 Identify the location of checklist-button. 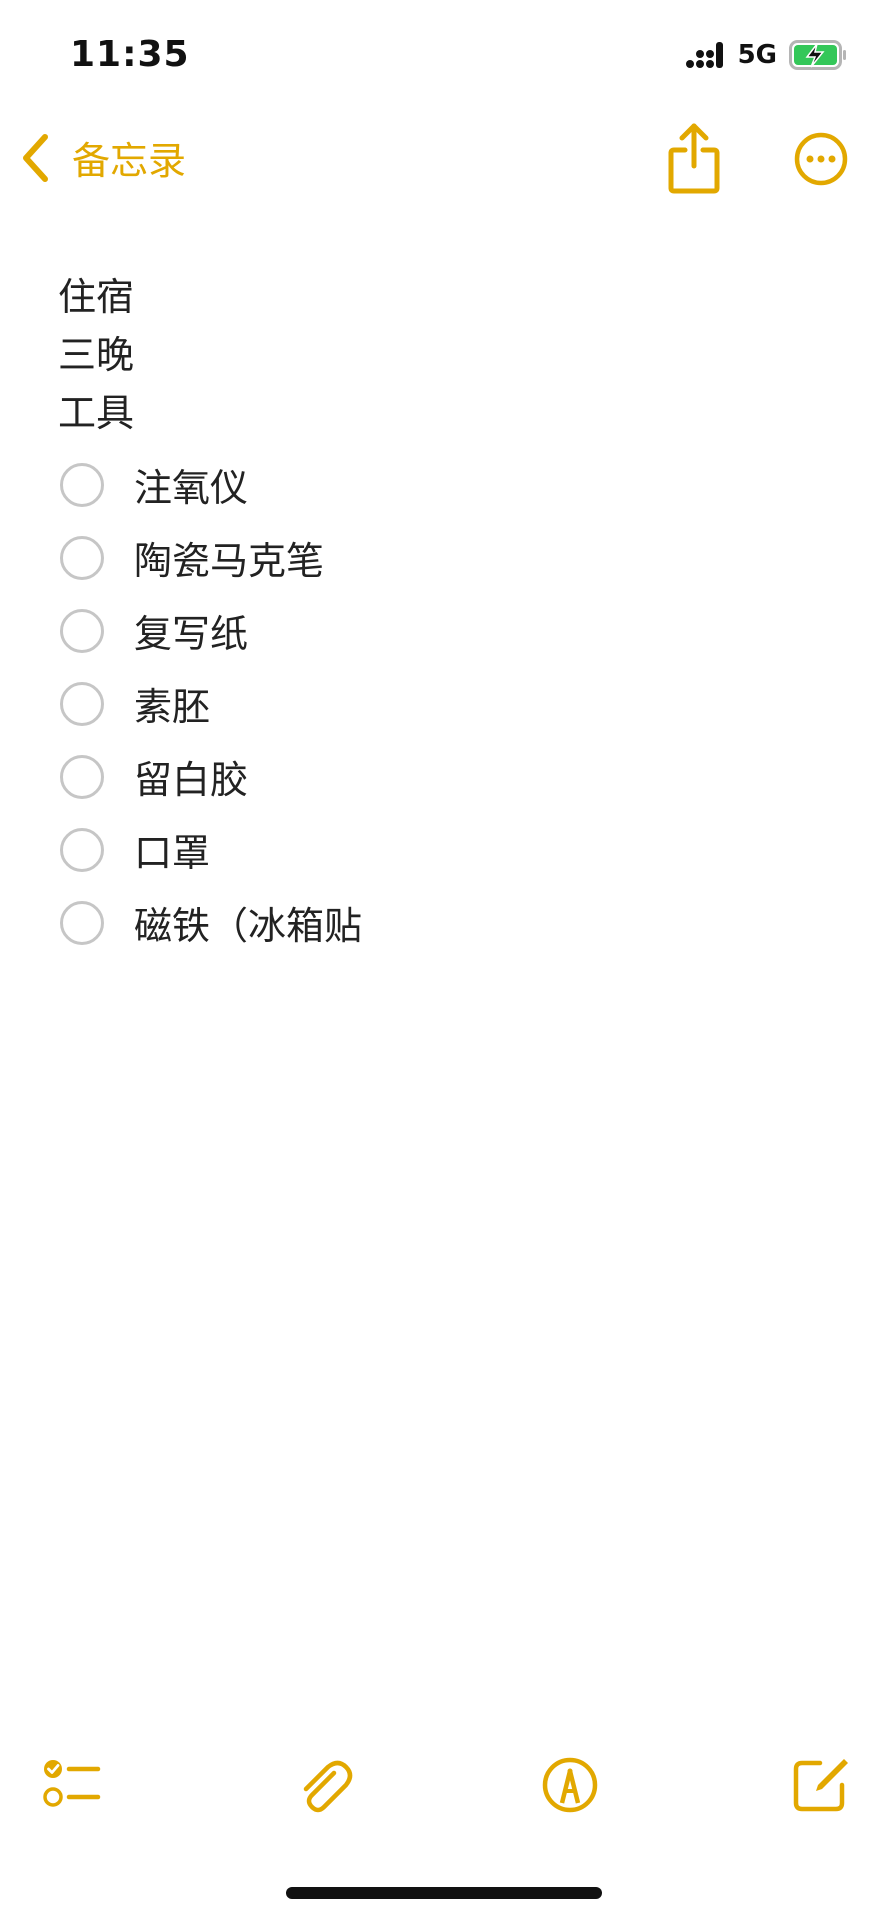
(72, 1785).